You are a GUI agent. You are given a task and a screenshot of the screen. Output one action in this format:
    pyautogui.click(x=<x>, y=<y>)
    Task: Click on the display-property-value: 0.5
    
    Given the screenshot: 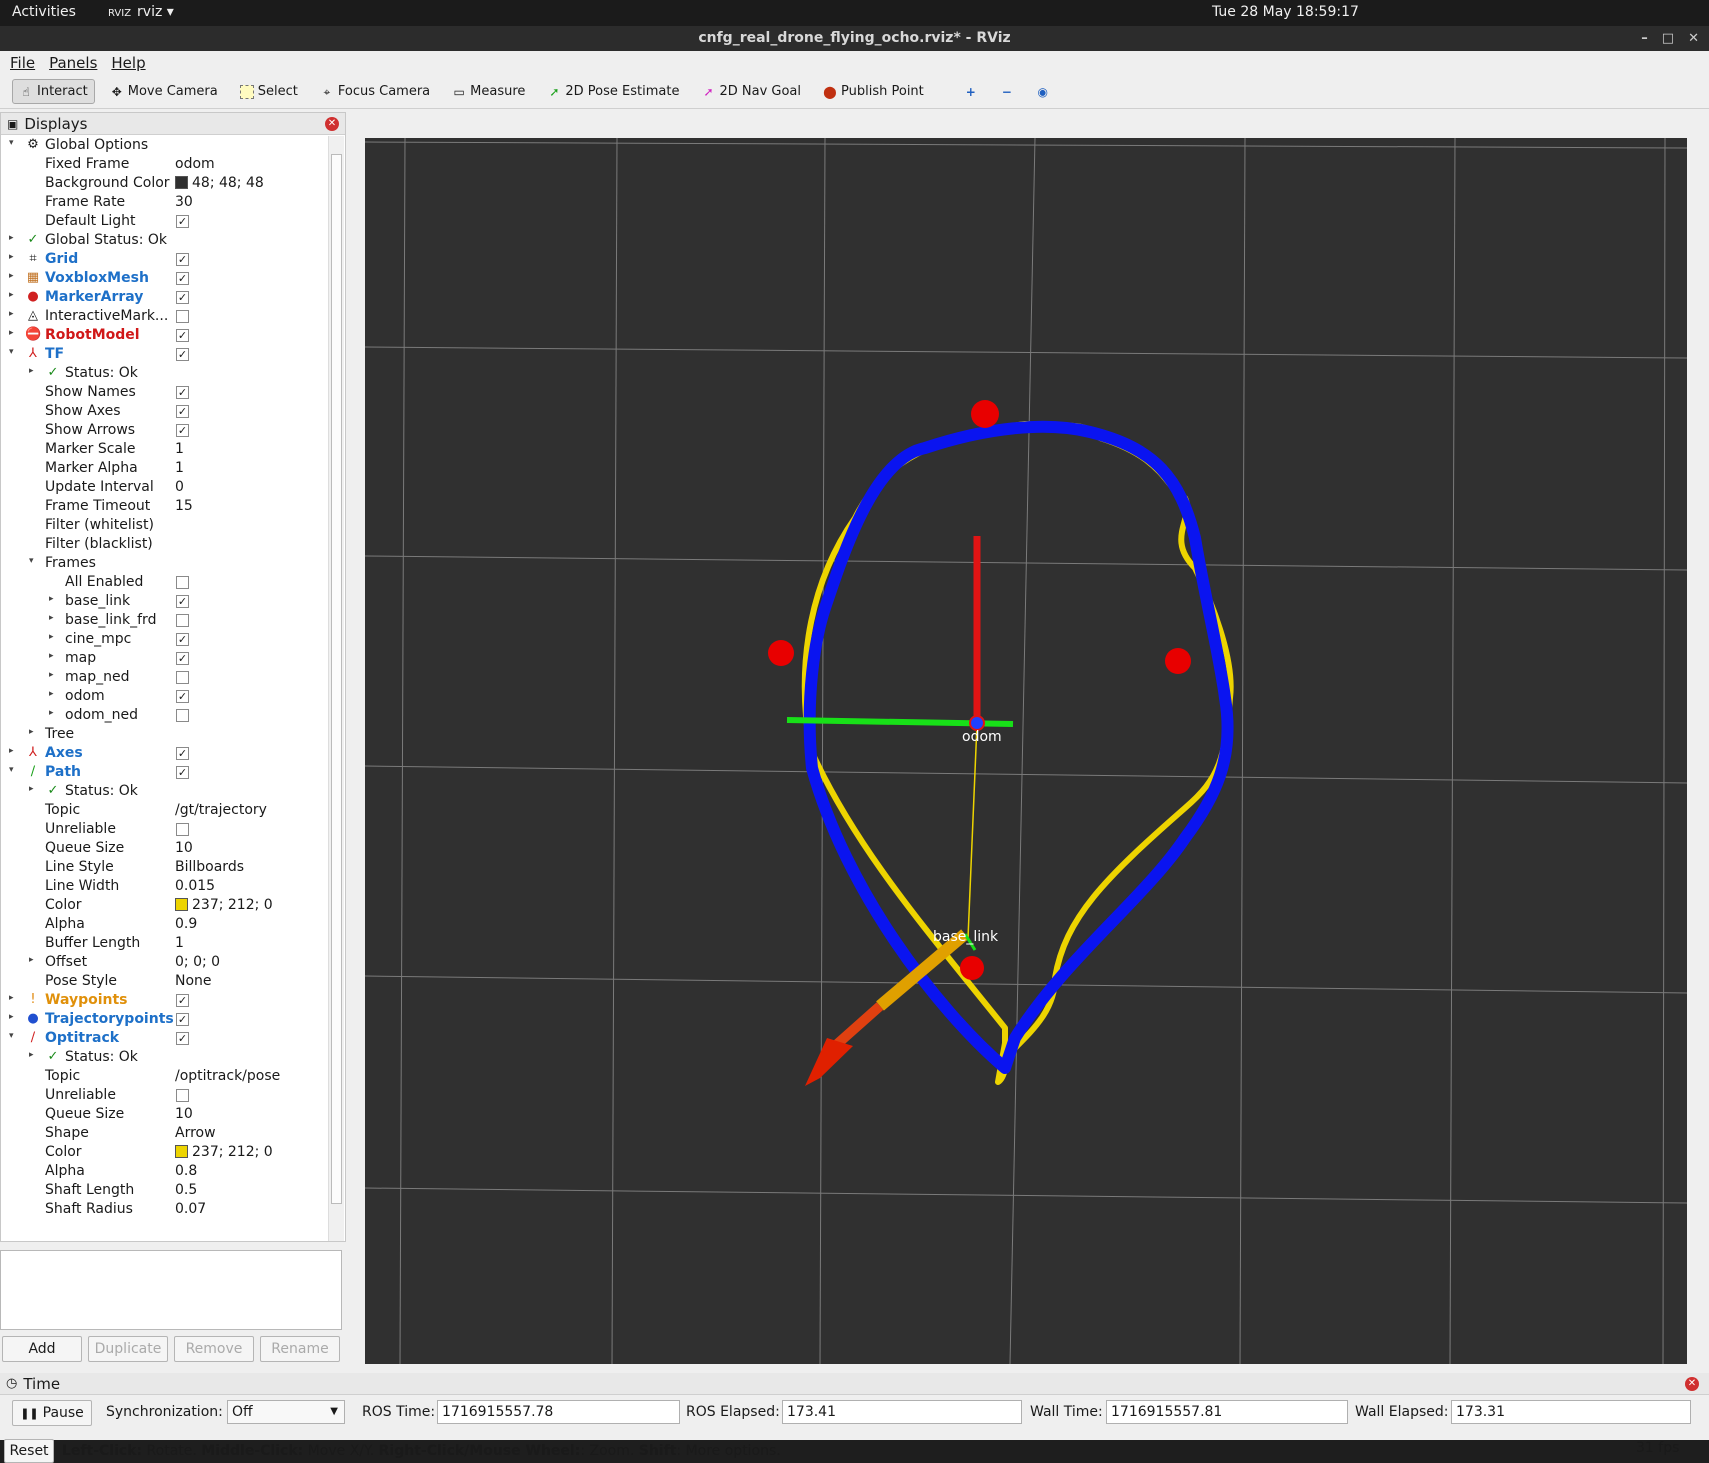 What is the action you would take?
    pyautogui.click(x=186, y=1190)
    